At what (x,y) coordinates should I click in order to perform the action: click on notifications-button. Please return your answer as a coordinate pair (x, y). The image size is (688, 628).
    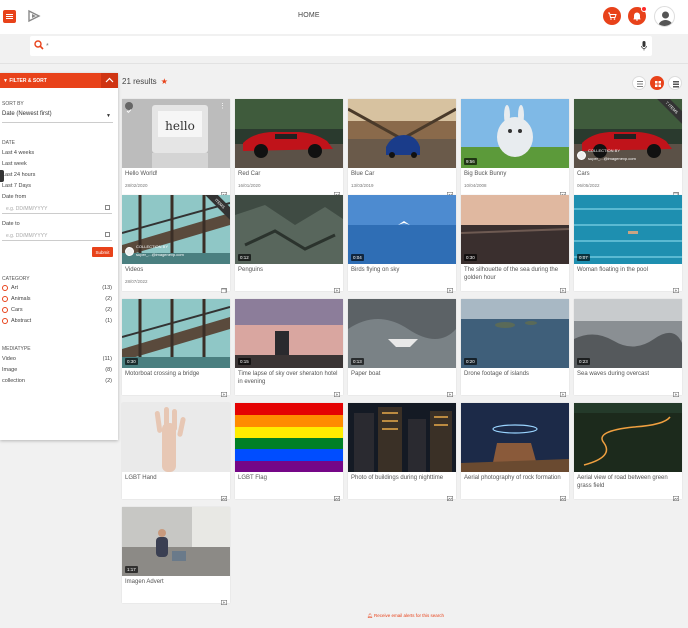
    Looking at the image, I should click on (637, 15).